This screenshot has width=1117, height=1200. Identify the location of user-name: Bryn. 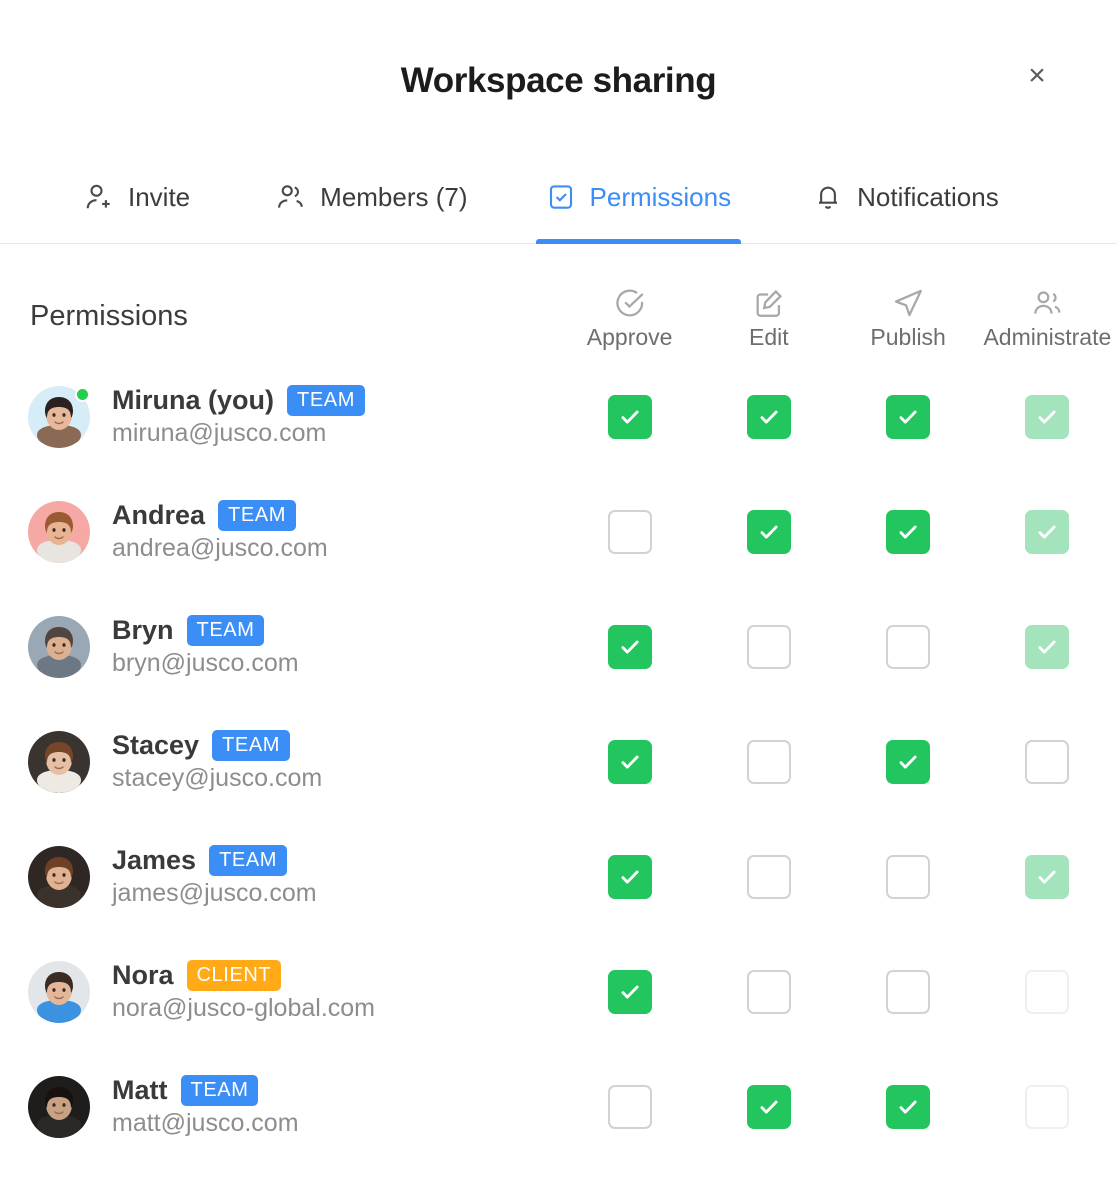
(143, 630).